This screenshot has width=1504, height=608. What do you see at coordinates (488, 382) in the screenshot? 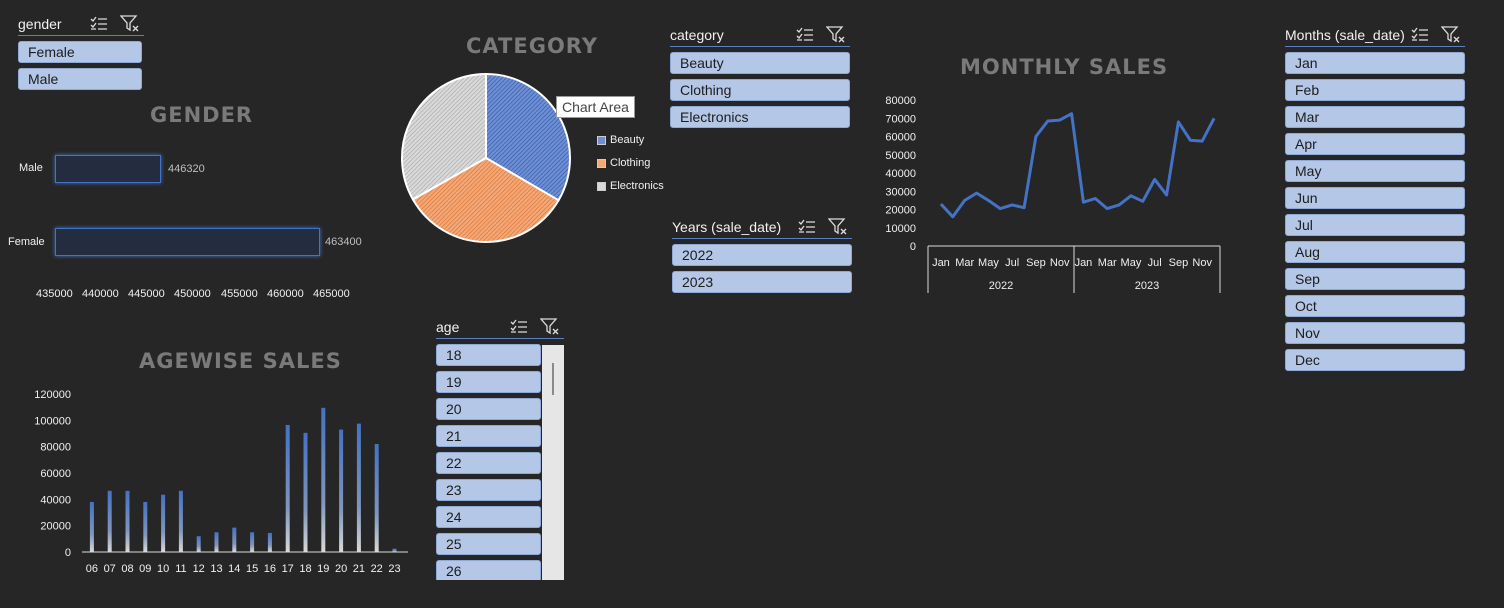
I see `slicer-item-age-19: 19` at bounding box center [488, 382].